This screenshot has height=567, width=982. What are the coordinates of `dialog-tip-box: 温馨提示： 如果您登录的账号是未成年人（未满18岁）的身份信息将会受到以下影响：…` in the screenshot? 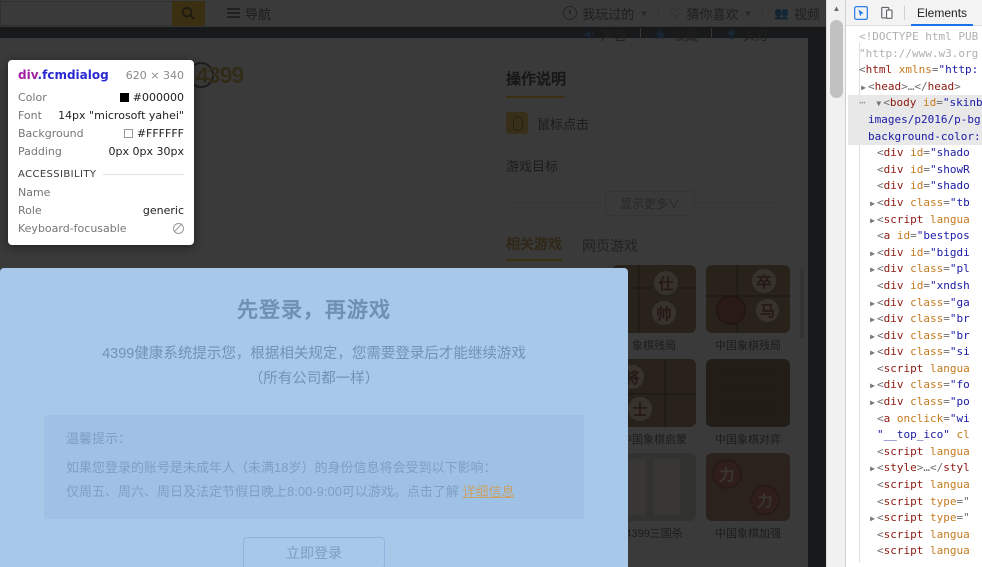 It's located at (314, 467).